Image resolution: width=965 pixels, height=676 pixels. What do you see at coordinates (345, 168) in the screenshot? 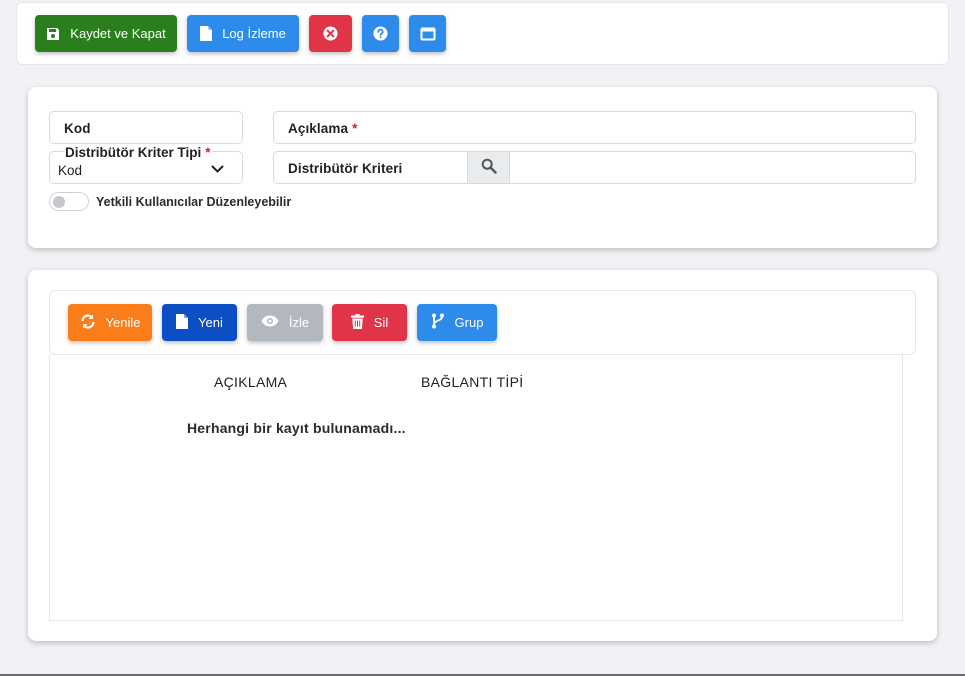
I see `kriter-label: Distribütör Kriteri` at bounding box center [345, 168].